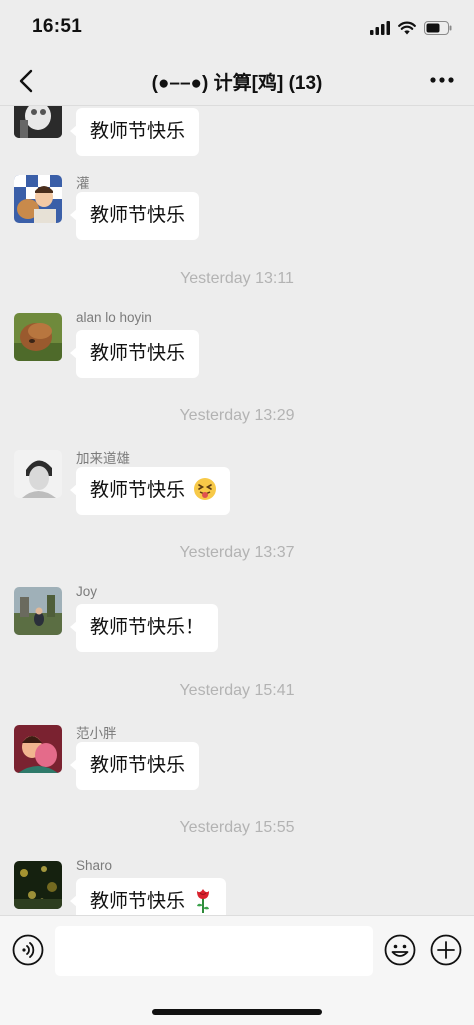 The image size is (474, 1025). I want to click on status-icons, so click(411, 28).